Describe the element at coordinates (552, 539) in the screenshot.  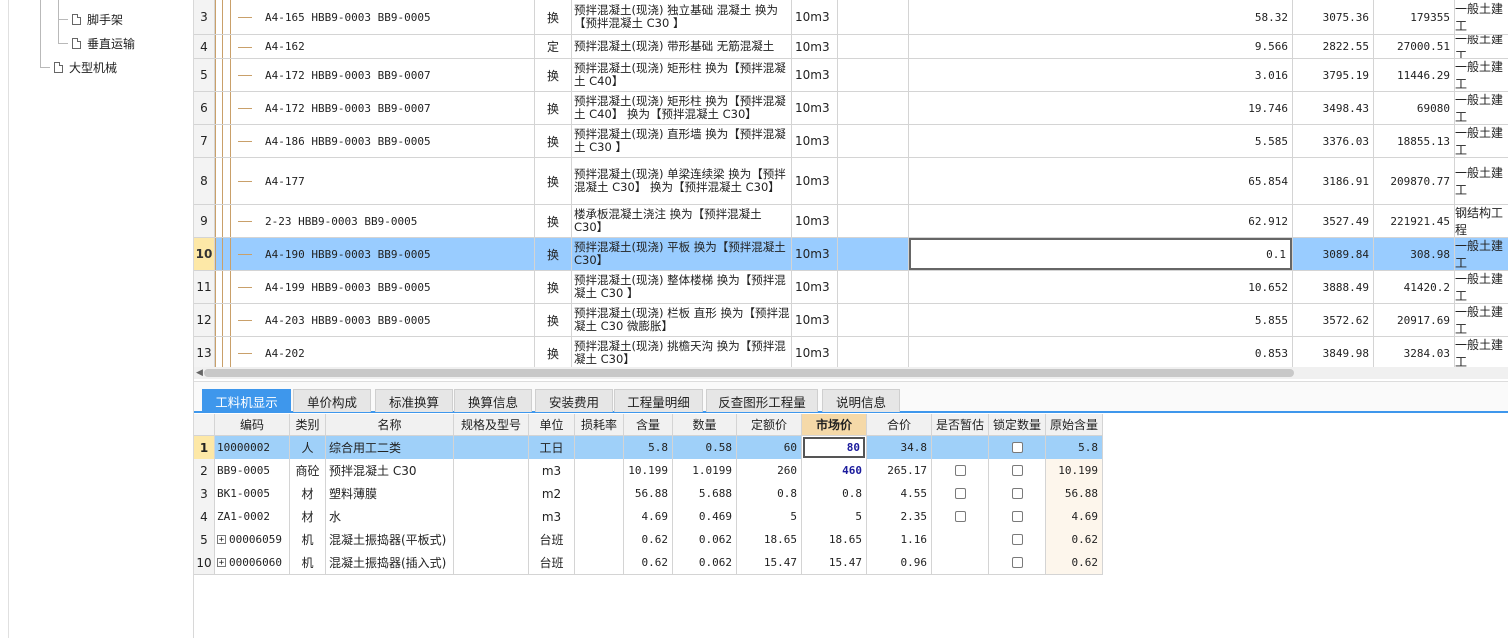
I see `resource-cell-unit: 台班` at that location.